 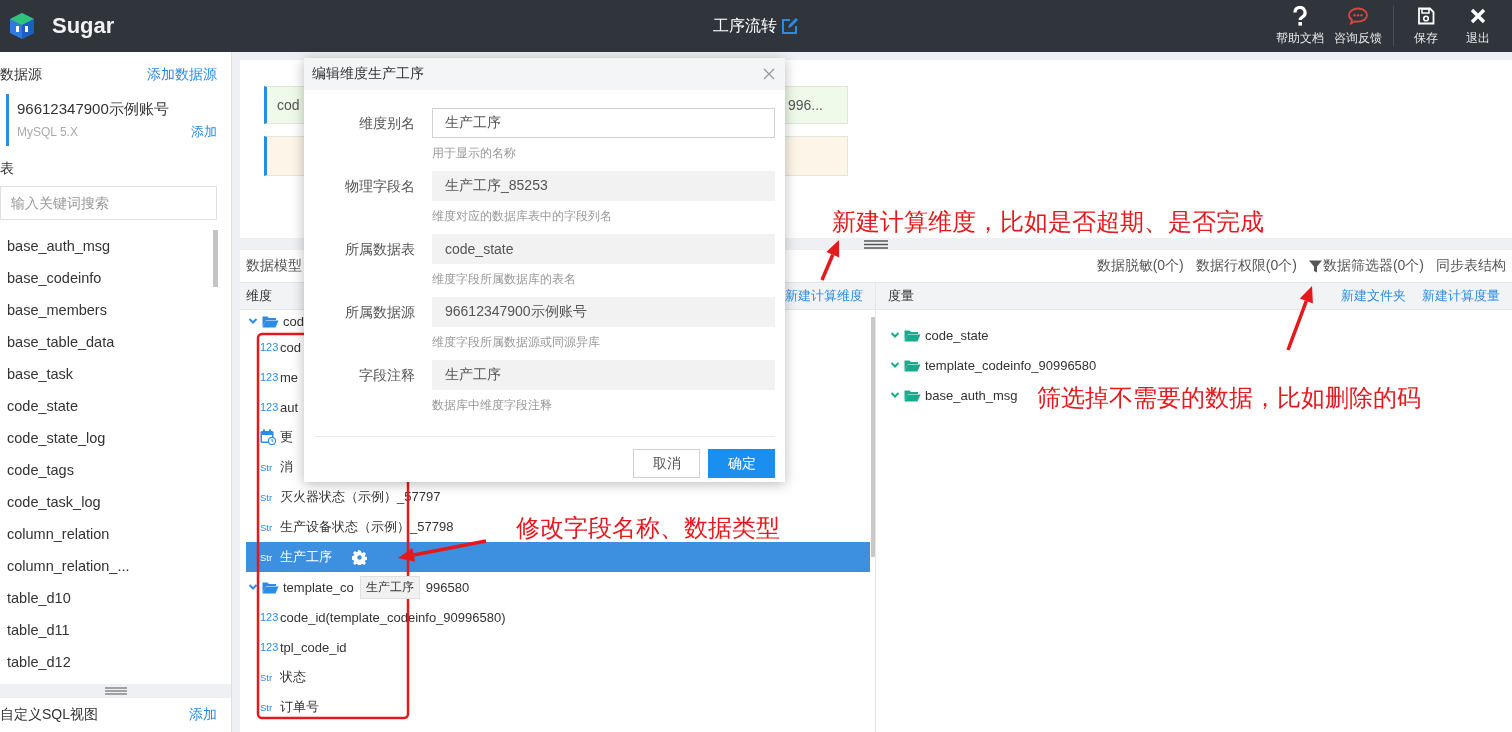 I want to click on section-heading: 自定义SQL视图, so click(x=49, y=715).